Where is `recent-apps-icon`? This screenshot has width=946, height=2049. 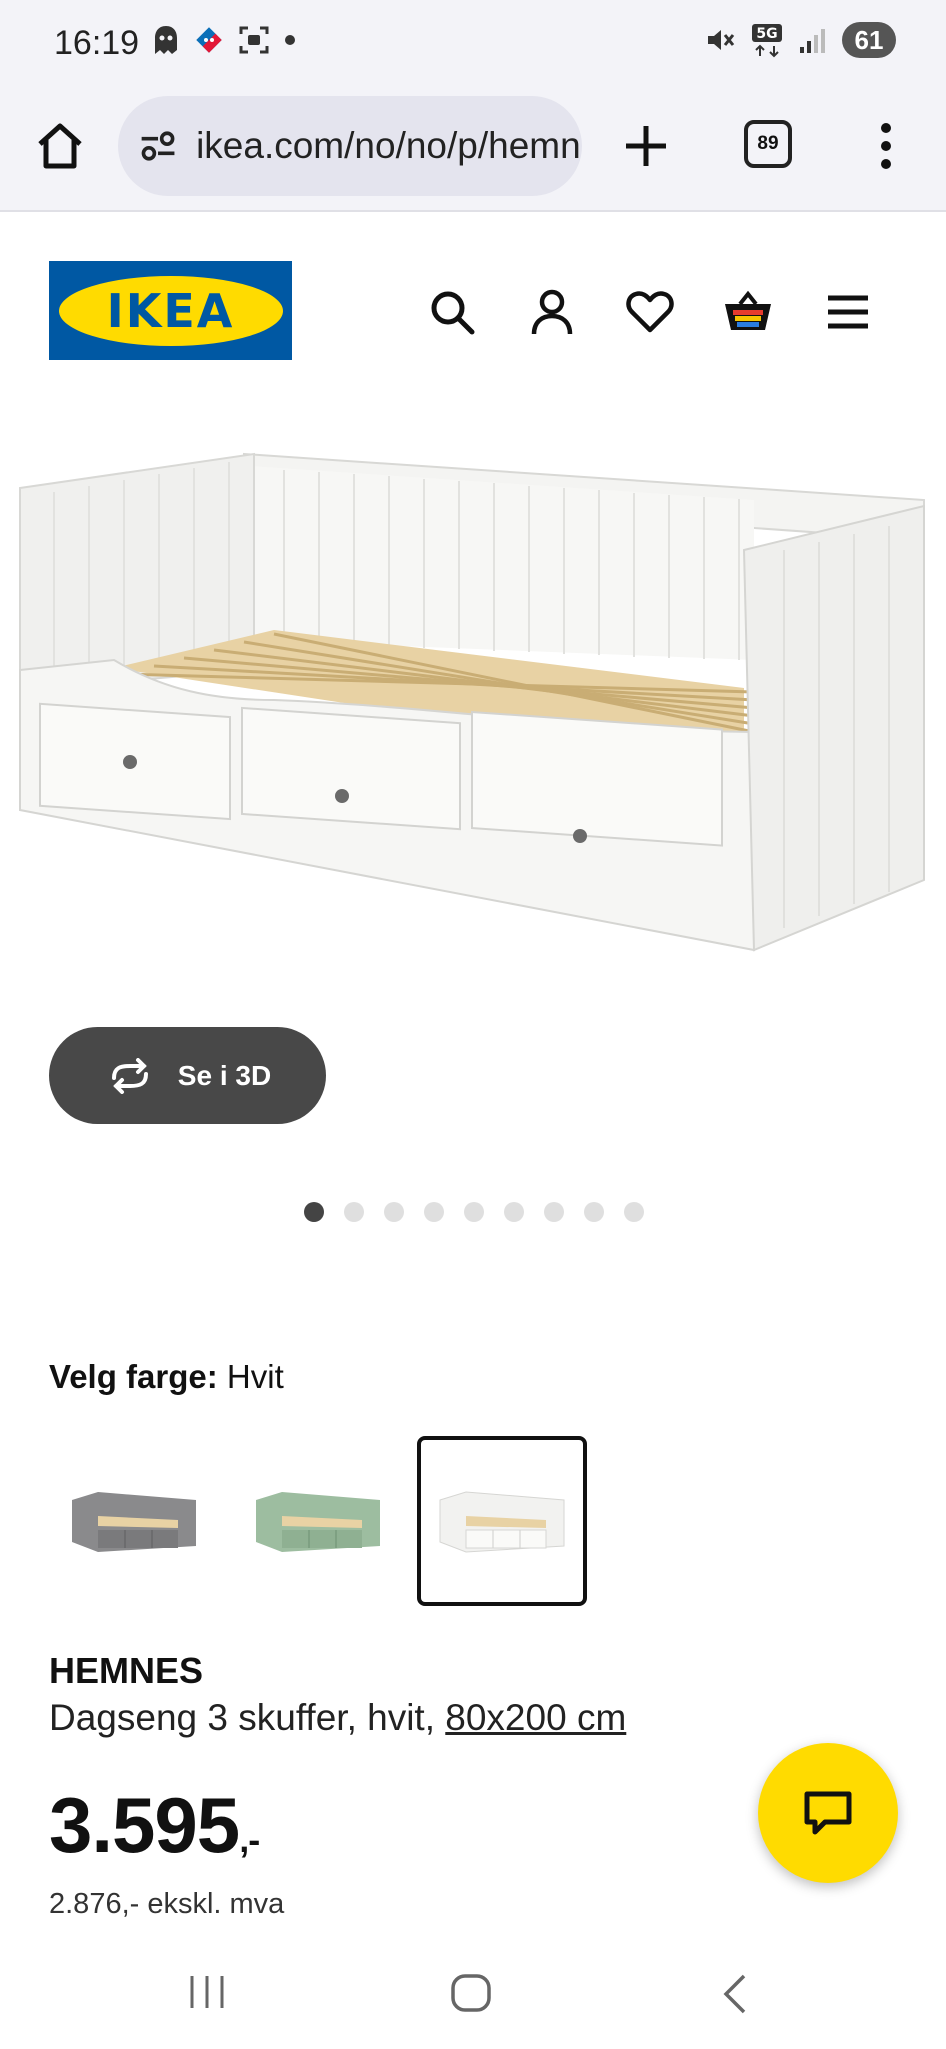
recent-apps-icon is located at coordinates (207, 1992).